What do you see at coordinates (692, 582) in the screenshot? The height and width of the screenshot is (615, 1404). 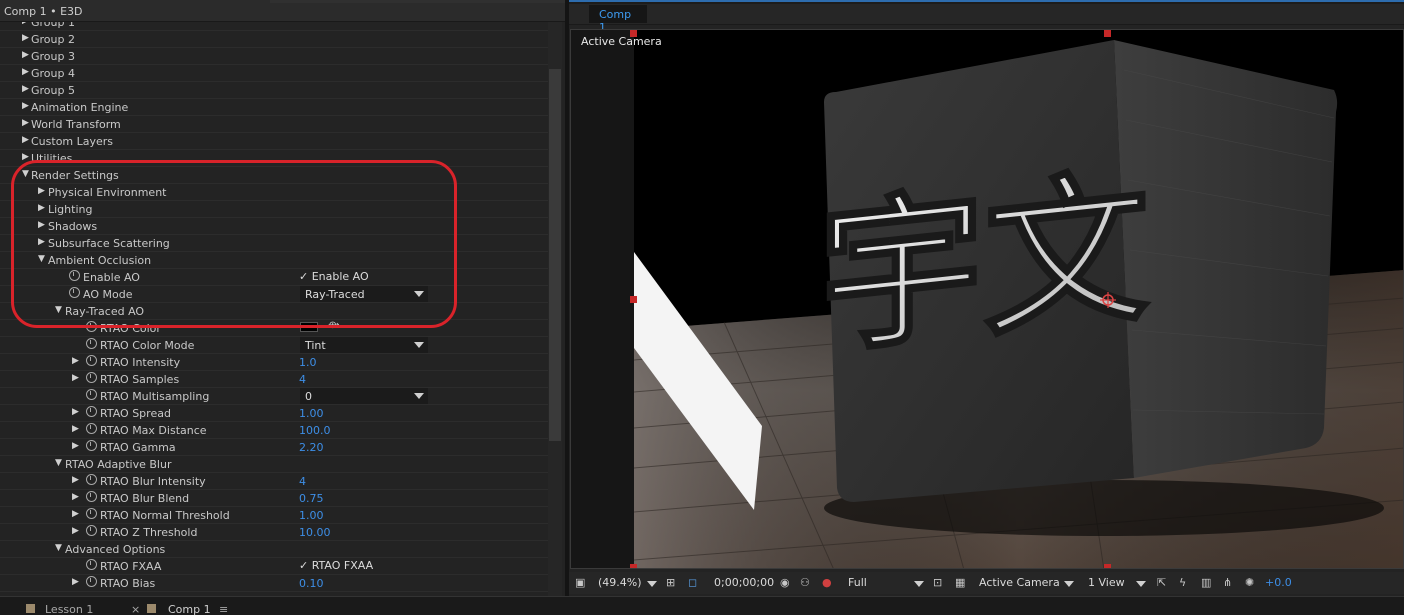 I see `mask-visibility-icon: ◻` at bounding box center [692, 582].